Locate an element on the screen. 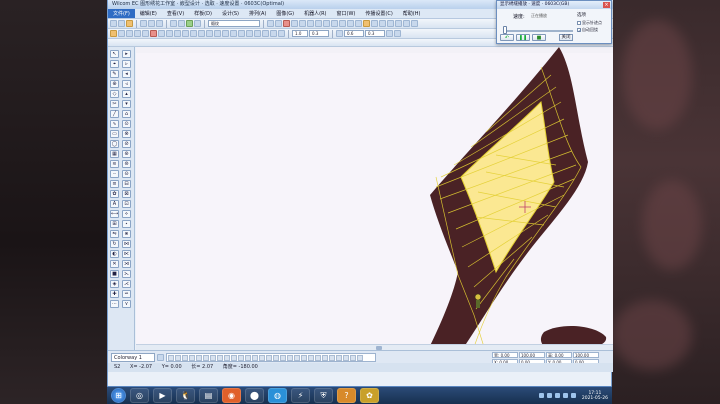 The height and width of the screenshot is (404, 720). value-d-field: 0.3 is located at coordinates (375, 33).